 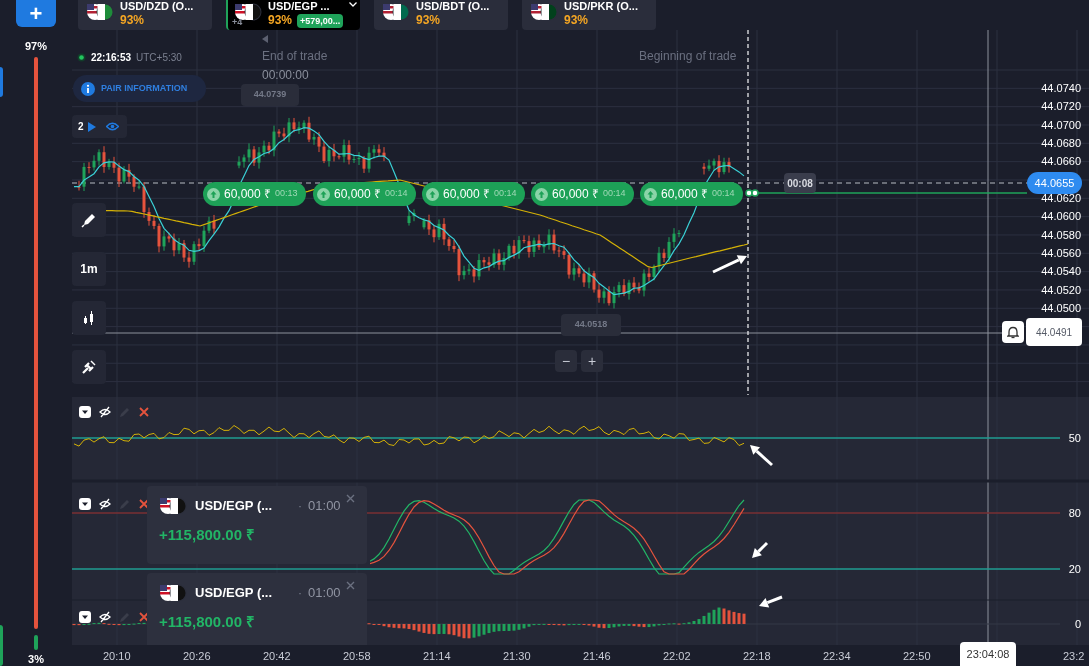 I want to click on clock-time: 22:16:53, so click(x=111, y=58).